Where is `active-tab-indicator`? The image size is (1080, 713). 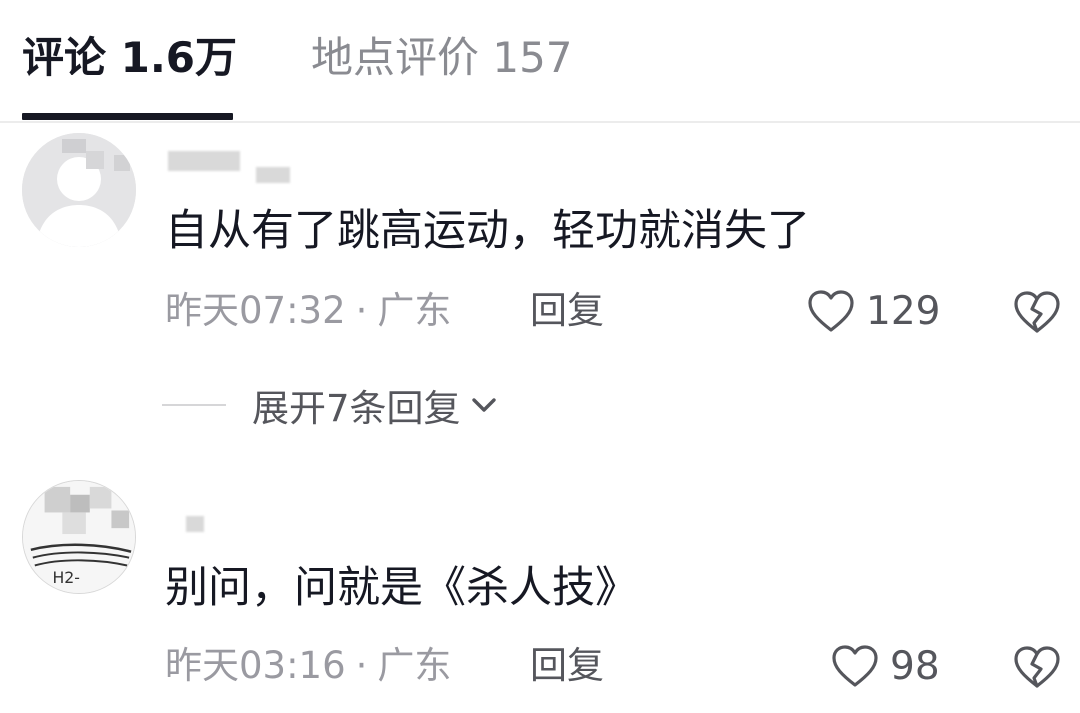
active-tab-indicator is located at coordinates (127, 116).